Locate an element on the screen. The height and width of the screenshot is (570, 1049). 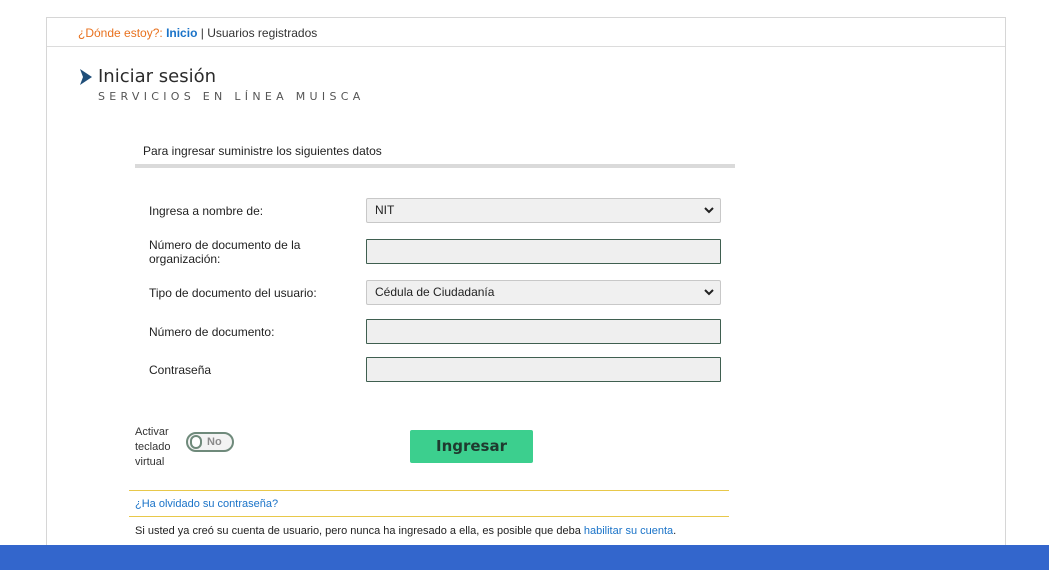
breadcrumb-home-link: Inicio is located at coordinates (181, 33).